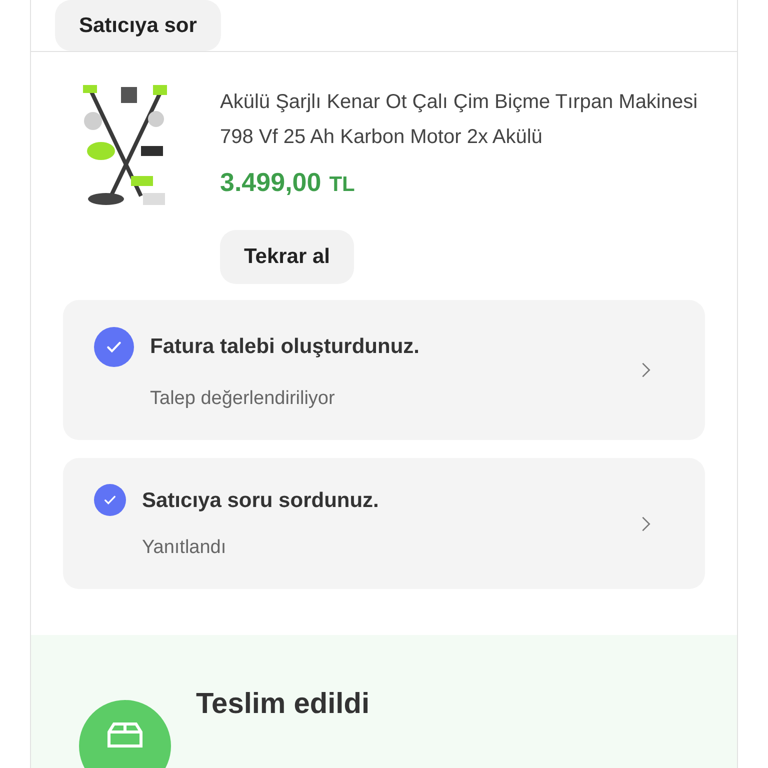 This screenshot has width=768, height=768. Describe the element at coordinates (184, 548) in the screenshot. I see `status-subtitle: Yanıtlandı` at that location.